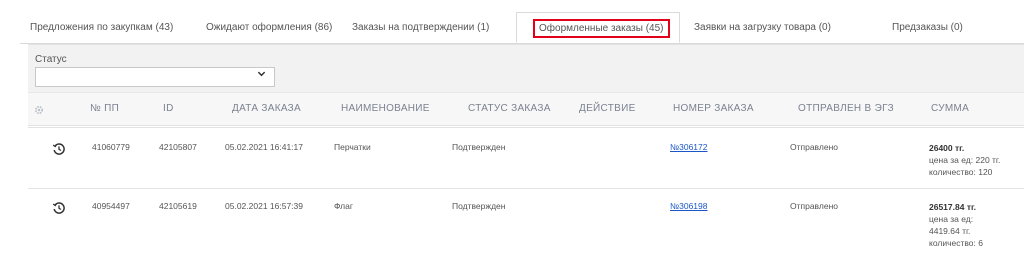 The height and width of the screenshot is (254, 1024). I want to click on order-number-link: №306198, so click(688, 206).